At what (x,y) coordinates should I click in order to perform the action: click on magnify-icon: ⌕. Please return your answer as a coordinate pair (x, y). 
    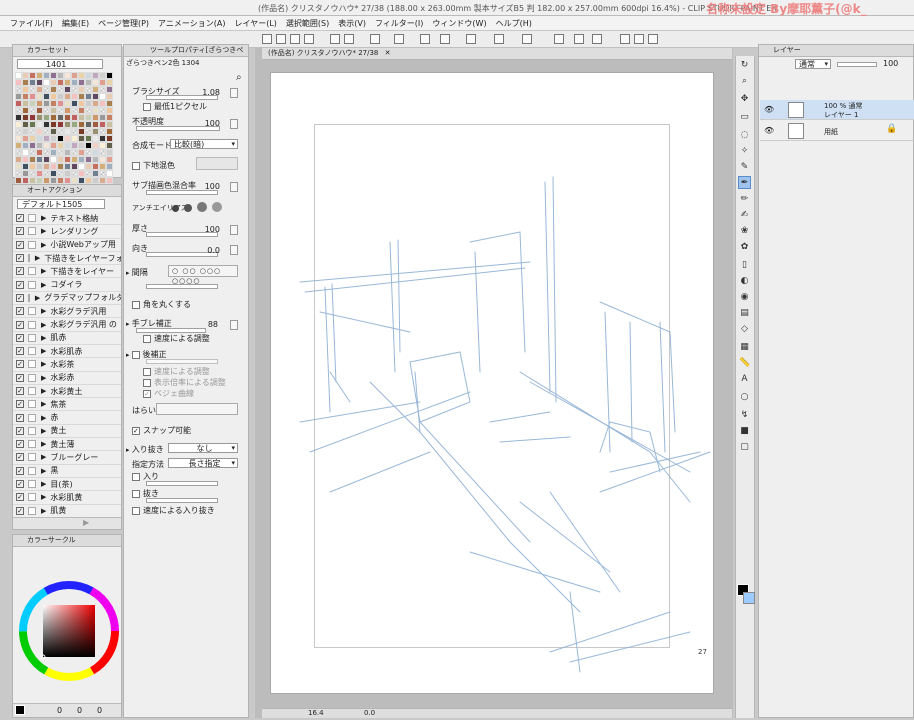
    Looking at the image, I should click on (239, 77).